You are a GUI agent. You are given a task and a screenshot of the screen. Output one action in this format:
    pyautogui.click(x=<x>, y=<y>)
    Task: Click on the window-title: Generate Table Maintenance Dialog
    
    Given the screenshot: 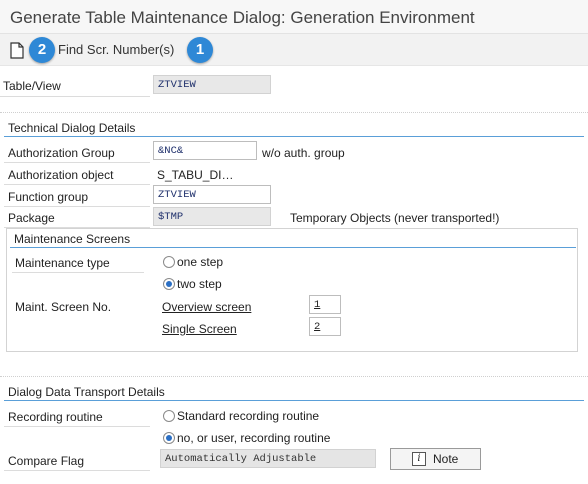 What is the action you would take?
    pyautogui.click(x=242, y=17)
    